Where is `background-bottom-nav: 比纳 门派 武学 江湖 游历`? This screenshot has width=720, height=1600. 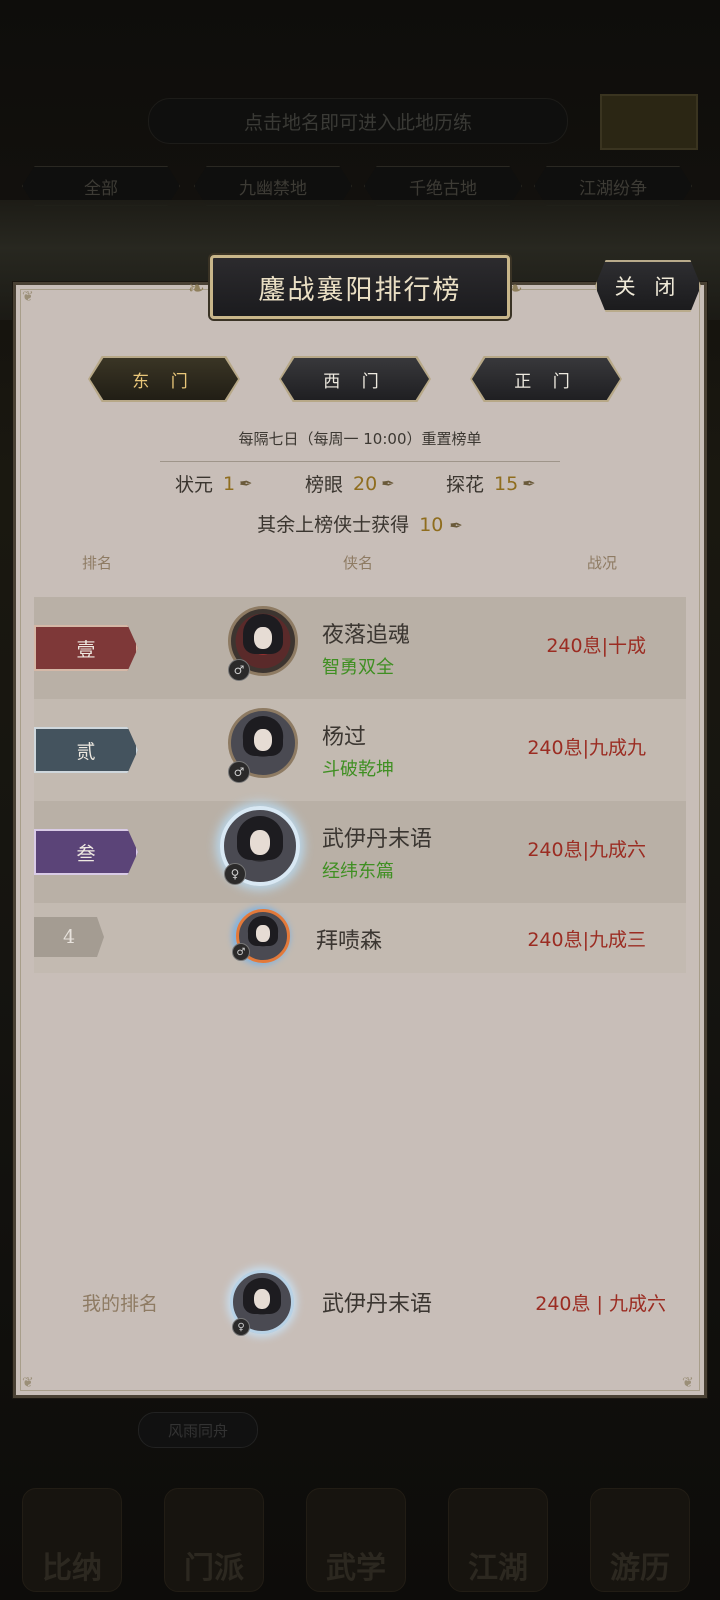
background-bottom-nav: 比纳 门派 武学 江湖 游历 is located at coordinates (360, 1535).